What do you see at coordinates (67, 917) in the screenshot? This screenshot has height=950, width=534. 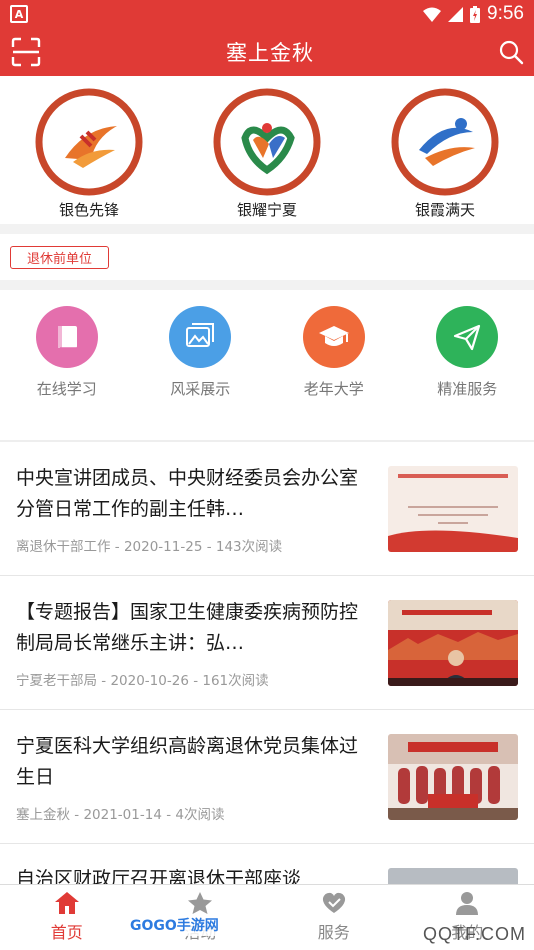 I see `tab-home: 首页` at bounding box center [67, 917].